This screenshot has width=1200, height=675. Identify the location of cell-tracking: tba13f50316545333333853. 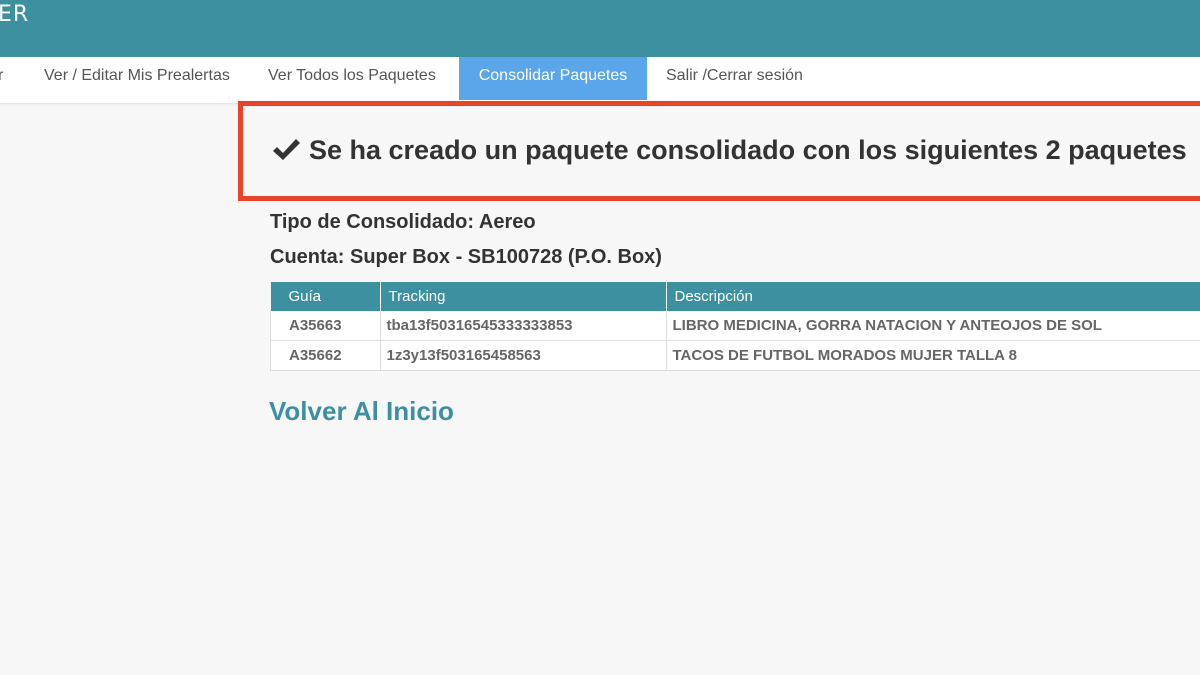
(523, 326).